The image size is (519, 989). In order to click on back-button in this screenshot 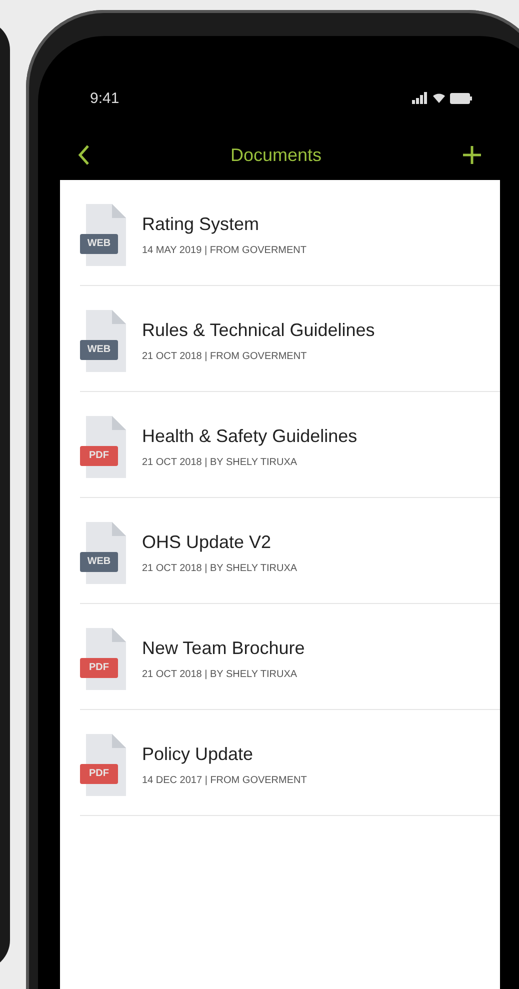, I will do `click(84, 155)`.